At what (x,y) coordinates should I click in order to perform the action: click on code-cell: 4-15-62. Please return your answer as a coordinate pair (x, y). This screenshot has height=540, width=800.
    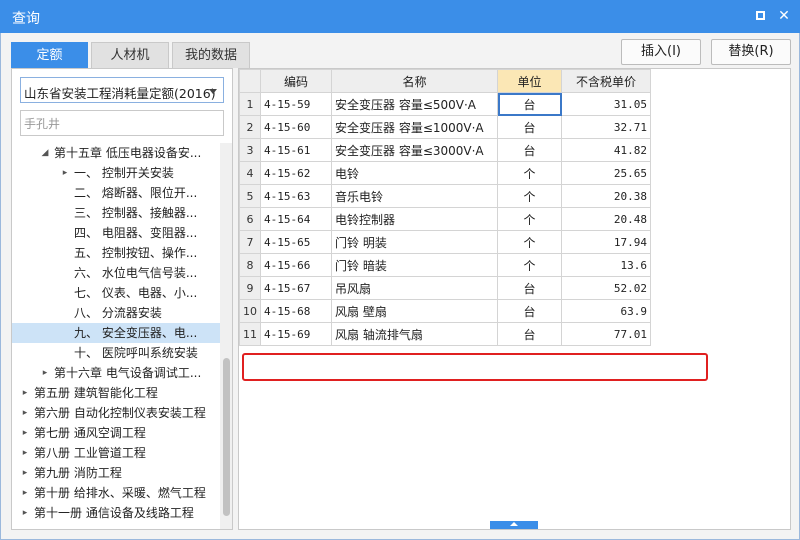
    Looking at the image, I should click on (296, 173).